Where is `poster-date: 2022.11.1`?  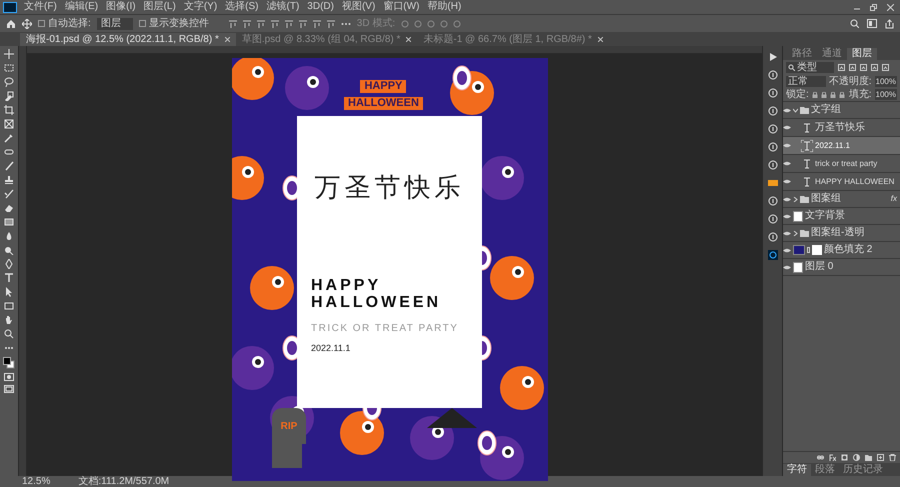
poster-date: 2022.11.1 is located at coordinates (330, 348).